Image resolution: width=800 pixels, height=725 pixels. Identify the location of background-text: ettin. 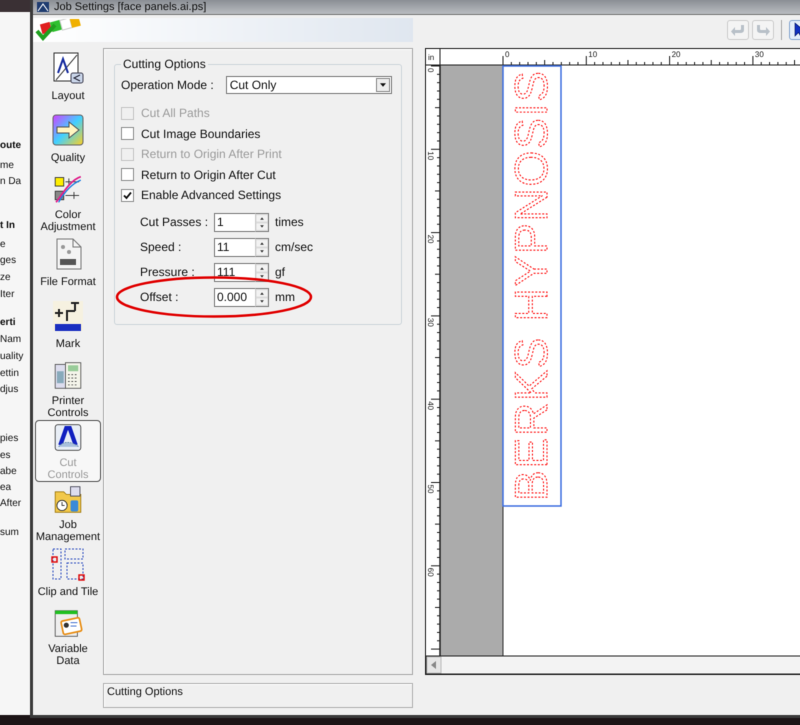
(9, 373).